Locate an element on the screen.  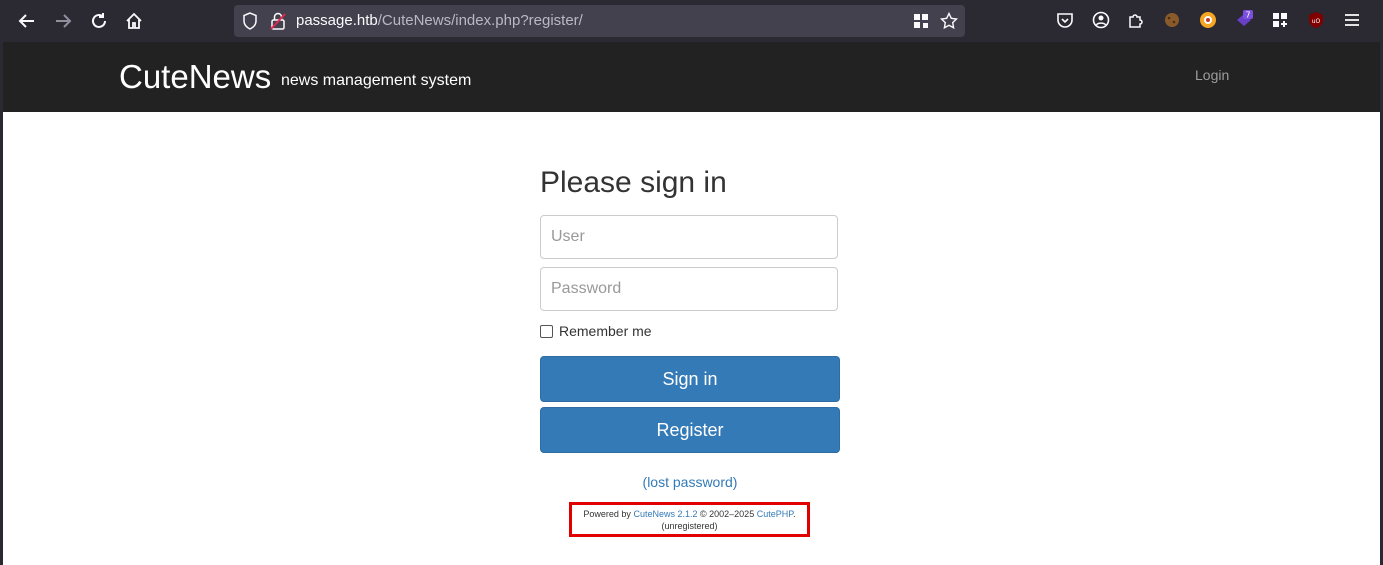
extension-wappalyzer-icon is located at coordinates (1208, 20).